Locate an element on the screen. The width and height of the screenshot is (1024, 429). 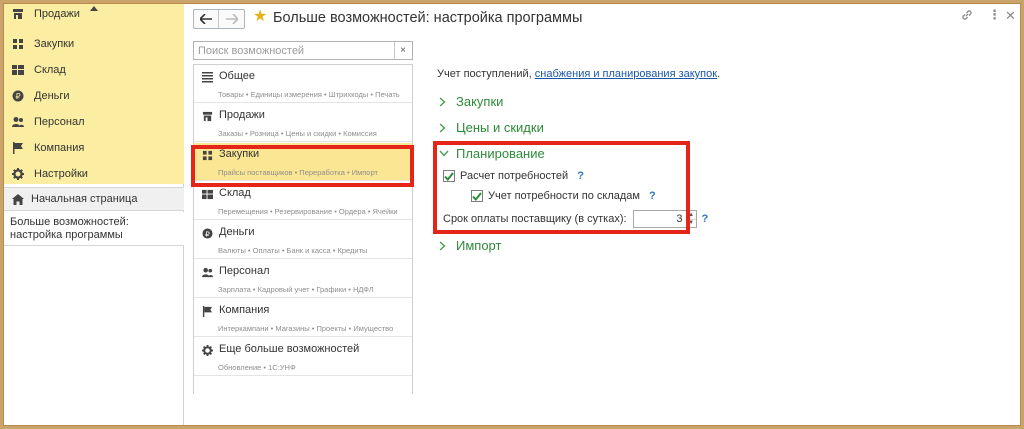
people-icon is located at coordinates (18, 122).